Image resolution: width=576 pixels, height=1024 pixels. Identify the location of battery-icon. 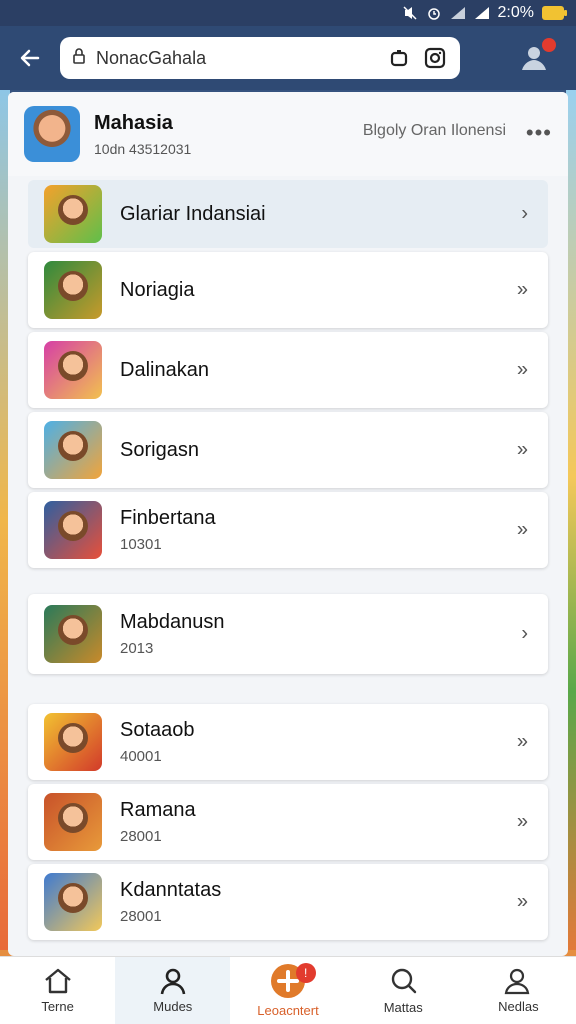
(554, 13).